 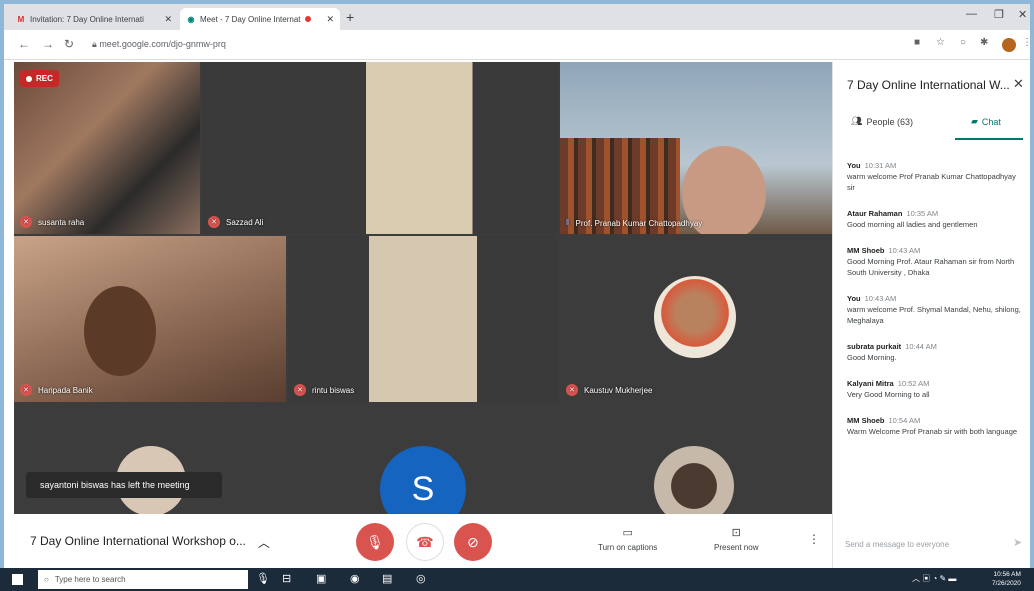 I want to click on participant-name: ✕ rintu biswas, so click(x=324, y=390).